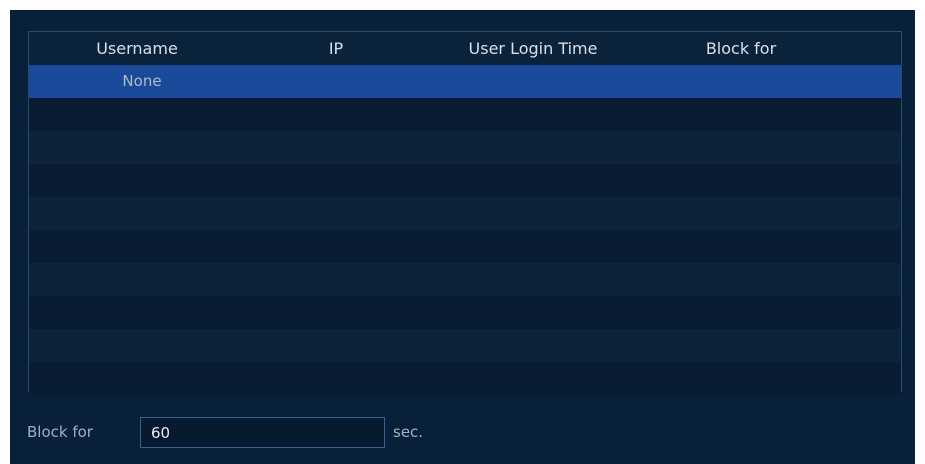 The height and width of the screenshot is (464, 925). I want to click on header-username: Username, so click(137, 48).